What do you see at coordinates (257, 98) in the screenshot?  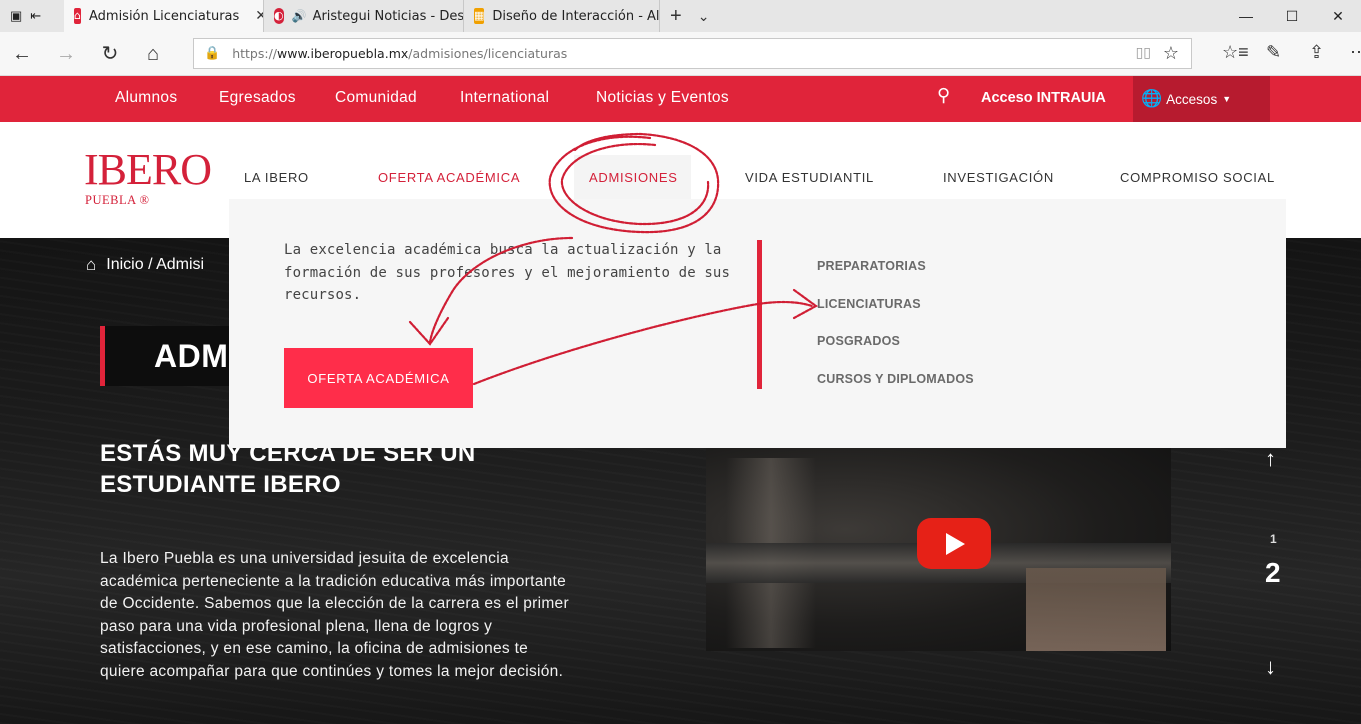 I see `topbar-link-egresados: Egresados` at bounding box center [257, 98].